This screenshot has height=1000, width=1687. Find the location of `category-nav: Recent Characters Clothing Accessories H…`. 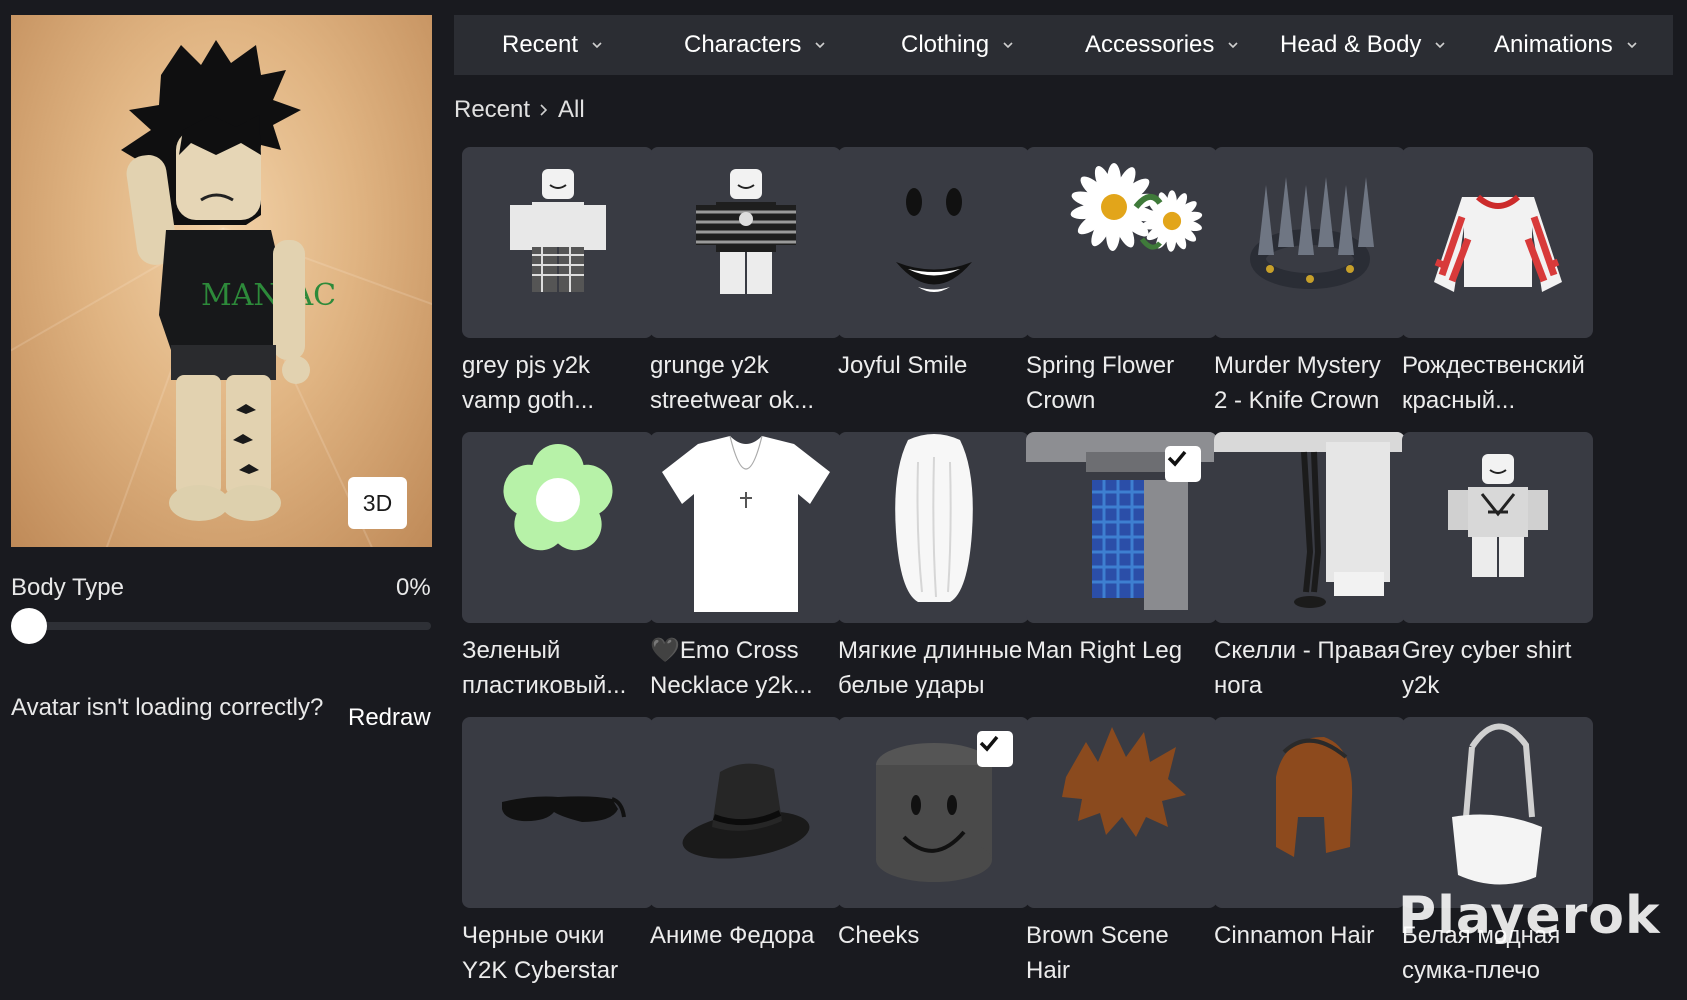

category-nav: Recent Characters Clothing Accessories H… is located at coordinates (1063, 45).